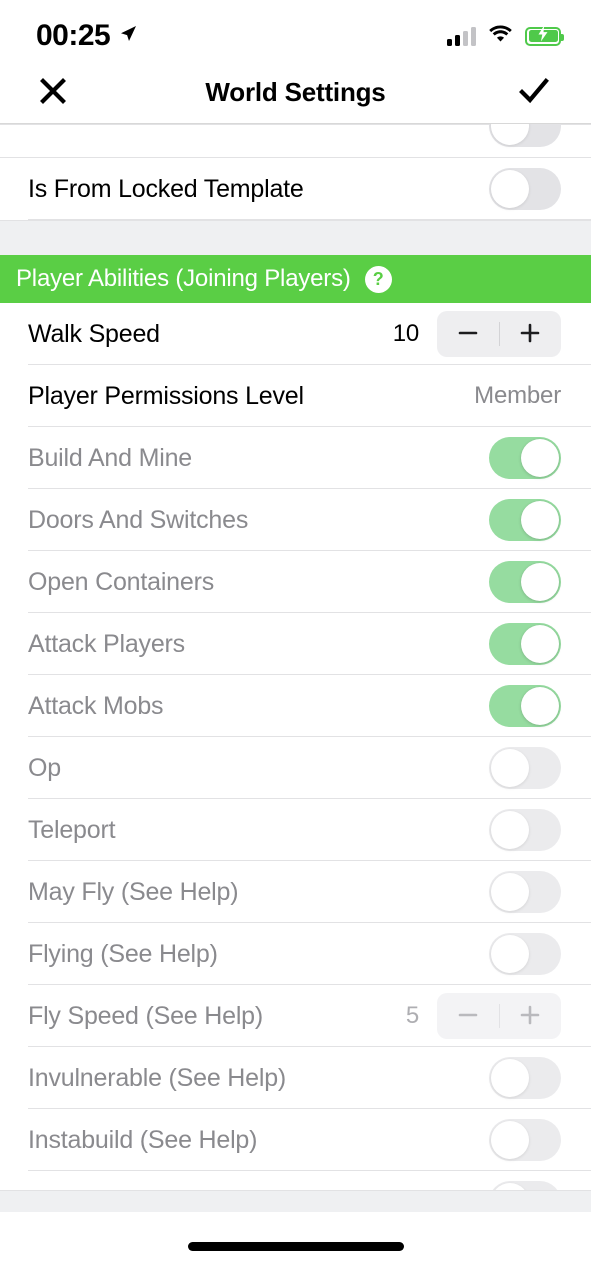  I want to click on home-indicator-area, so click(295, 1246).